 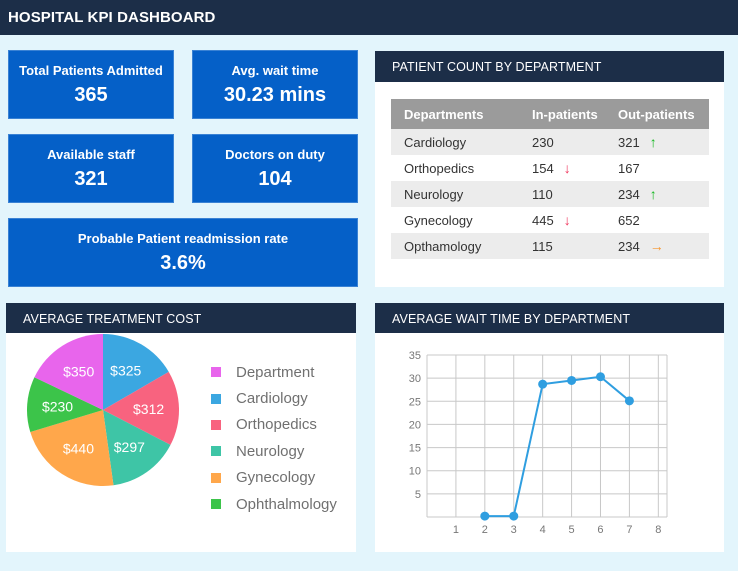 I want to click on in-patients-cell: 110, so click(x=564, y=194).